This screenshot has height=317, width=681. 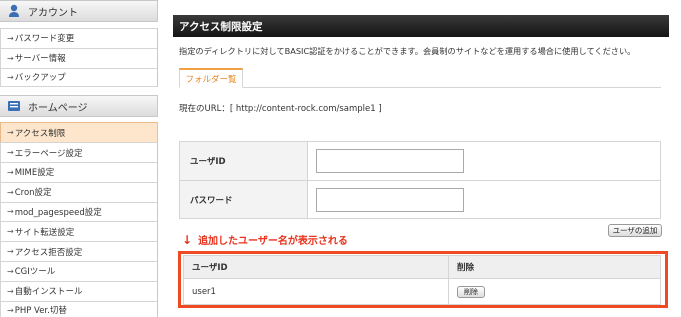 I want to click on sidebar-item-error-page: → エラーページ設定, so click(x=78, y=152).